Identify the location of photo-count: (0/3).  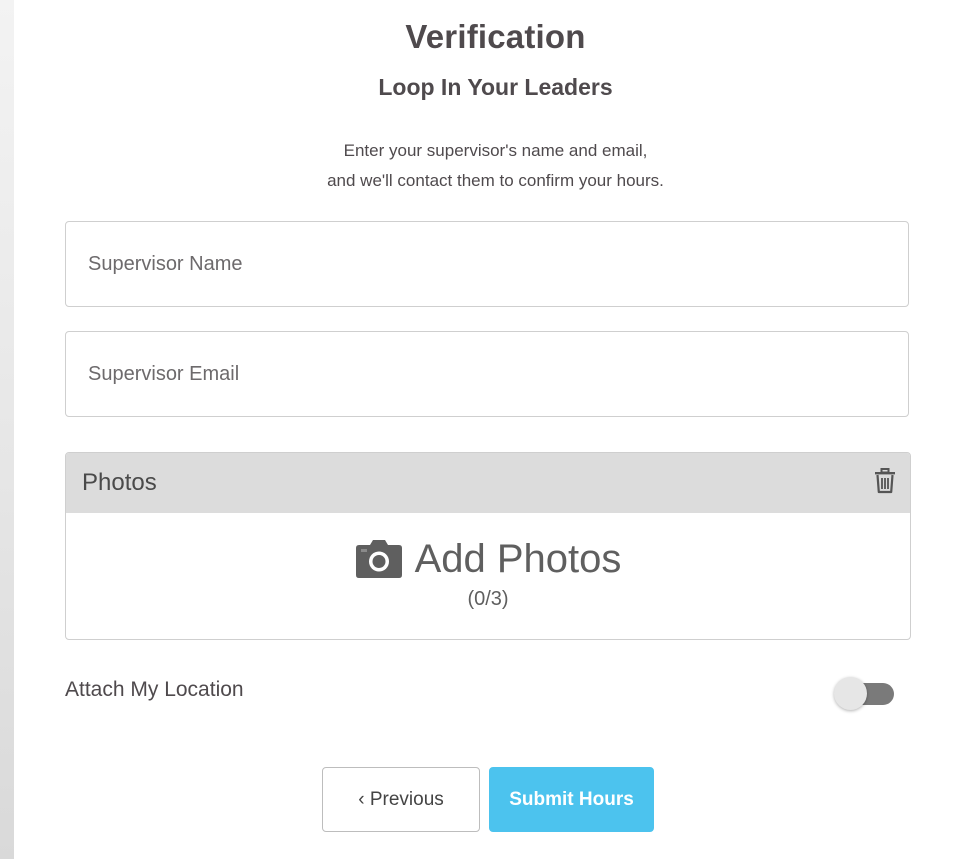
(488, 599).